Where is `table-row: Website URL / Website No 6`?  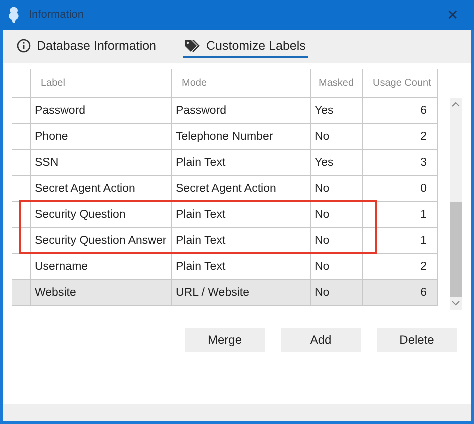 table-row: Website URL / Website No 6 is located at coordinates (225, 293).